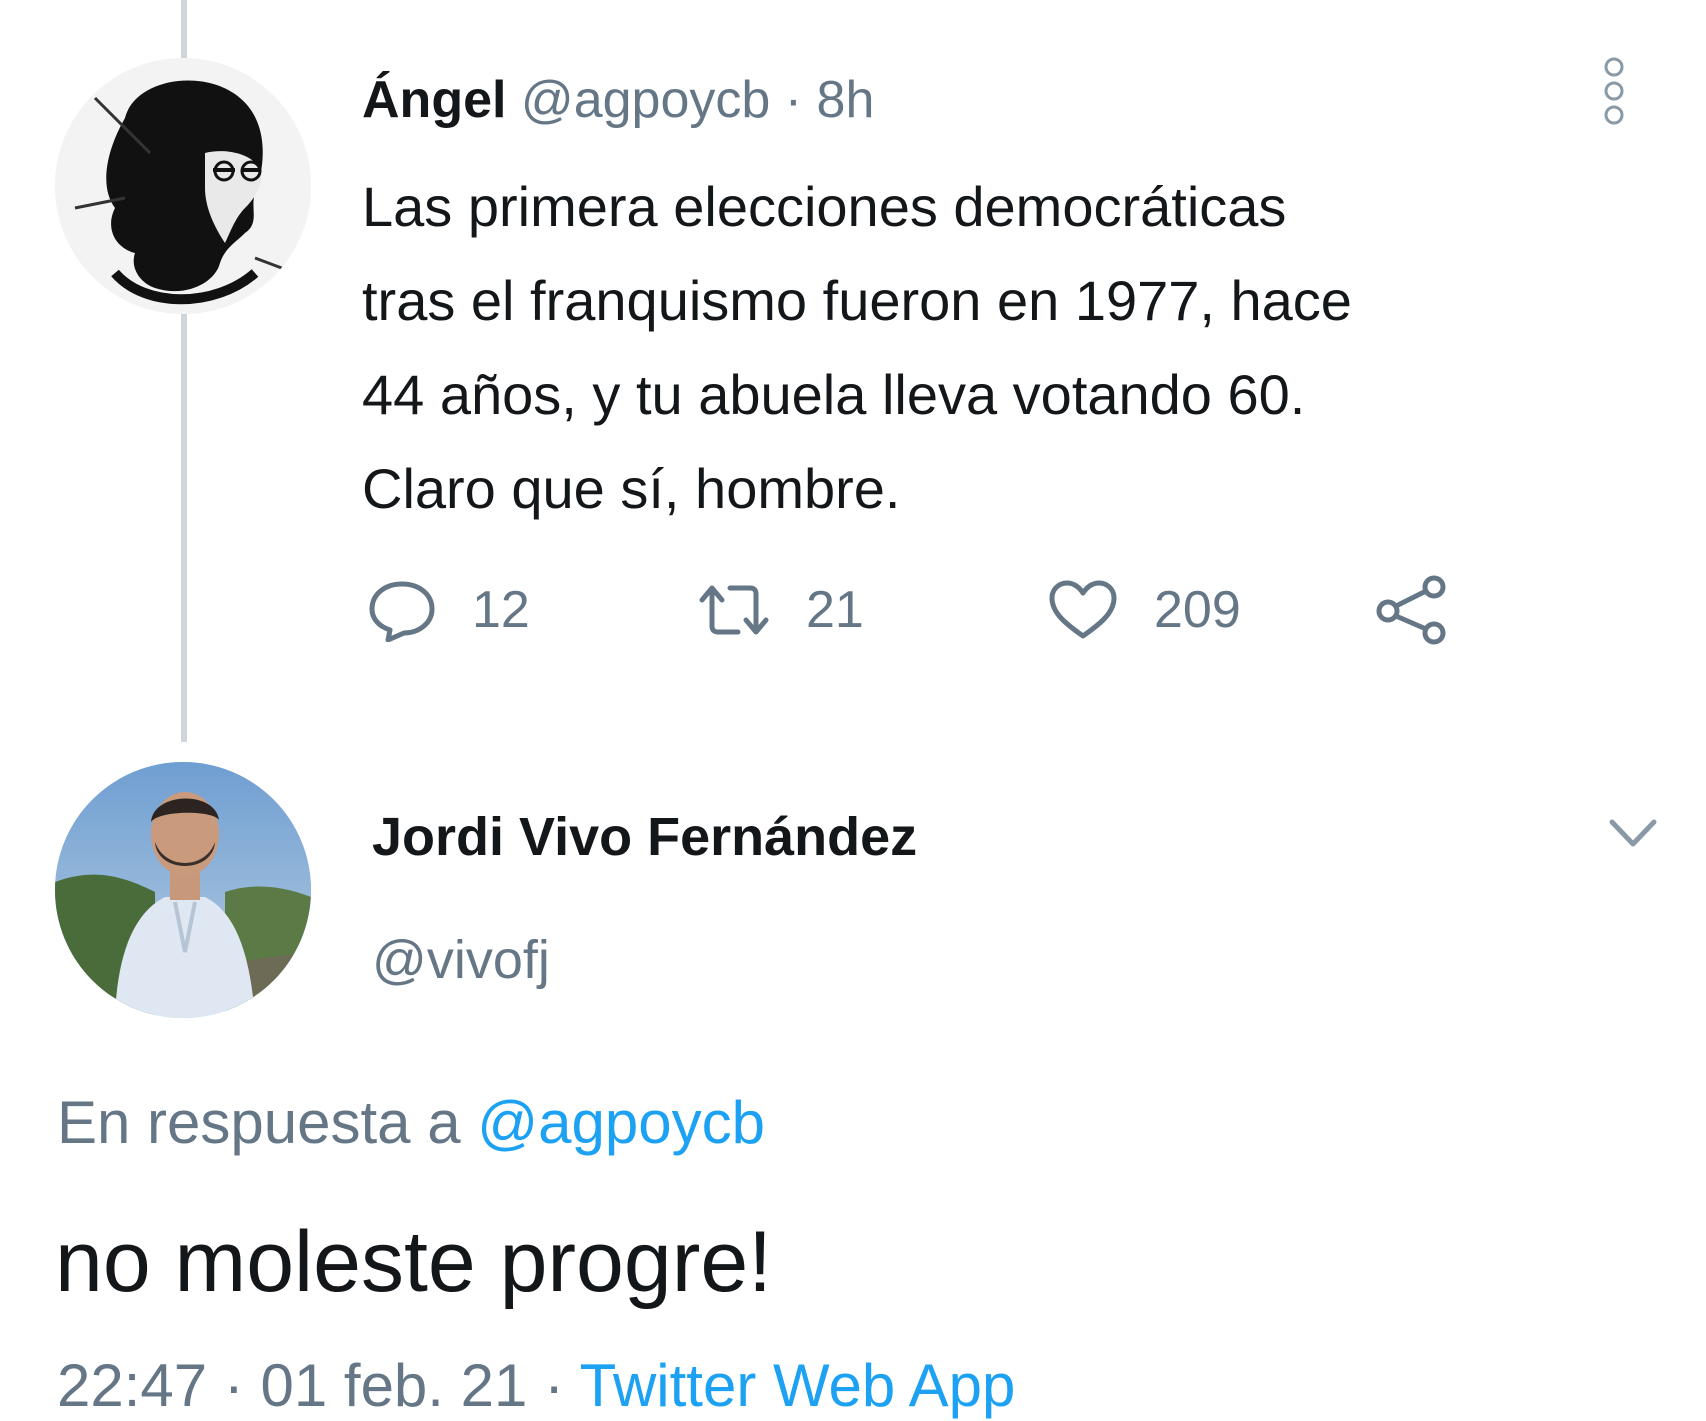  I want to click on tweet1-time: 8h, so click(846, 100).